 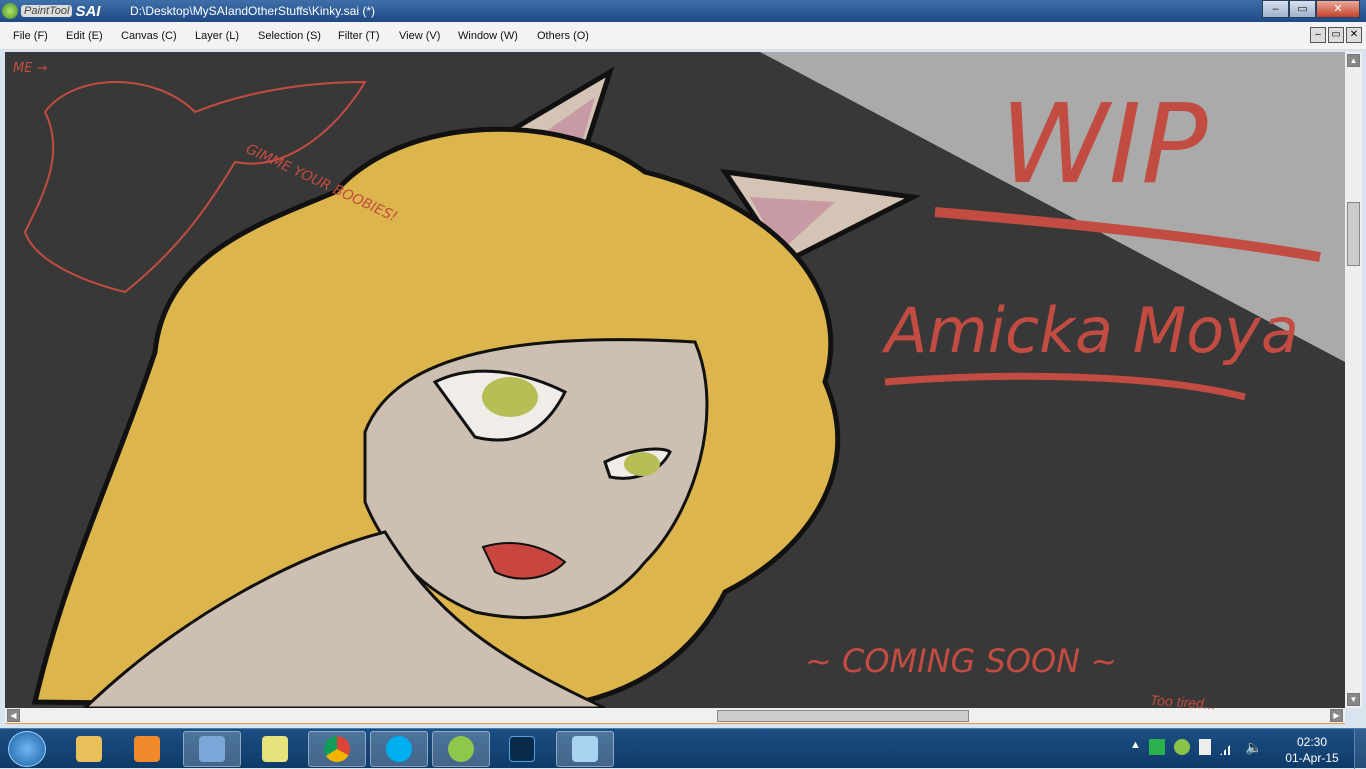 I want to click on doc-minimize-button: ‒, so click(x=1318, y=35).